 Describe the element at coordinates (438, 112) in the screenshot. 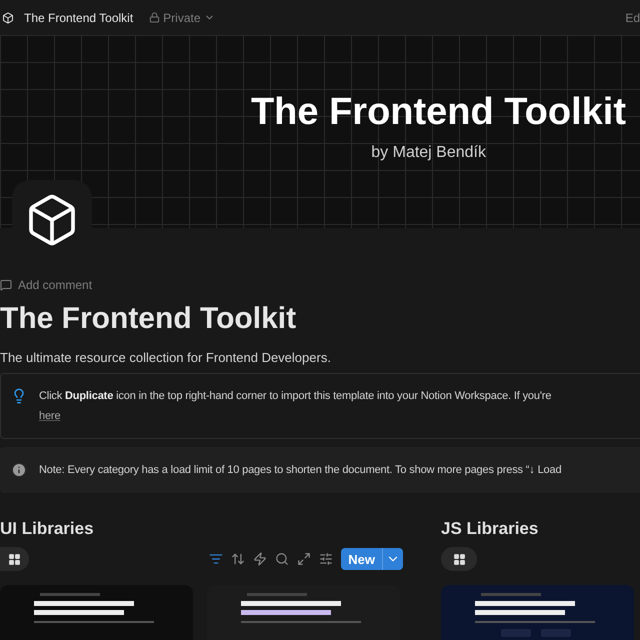

I see `cover-title: The Frontend Toolkit` at that location.